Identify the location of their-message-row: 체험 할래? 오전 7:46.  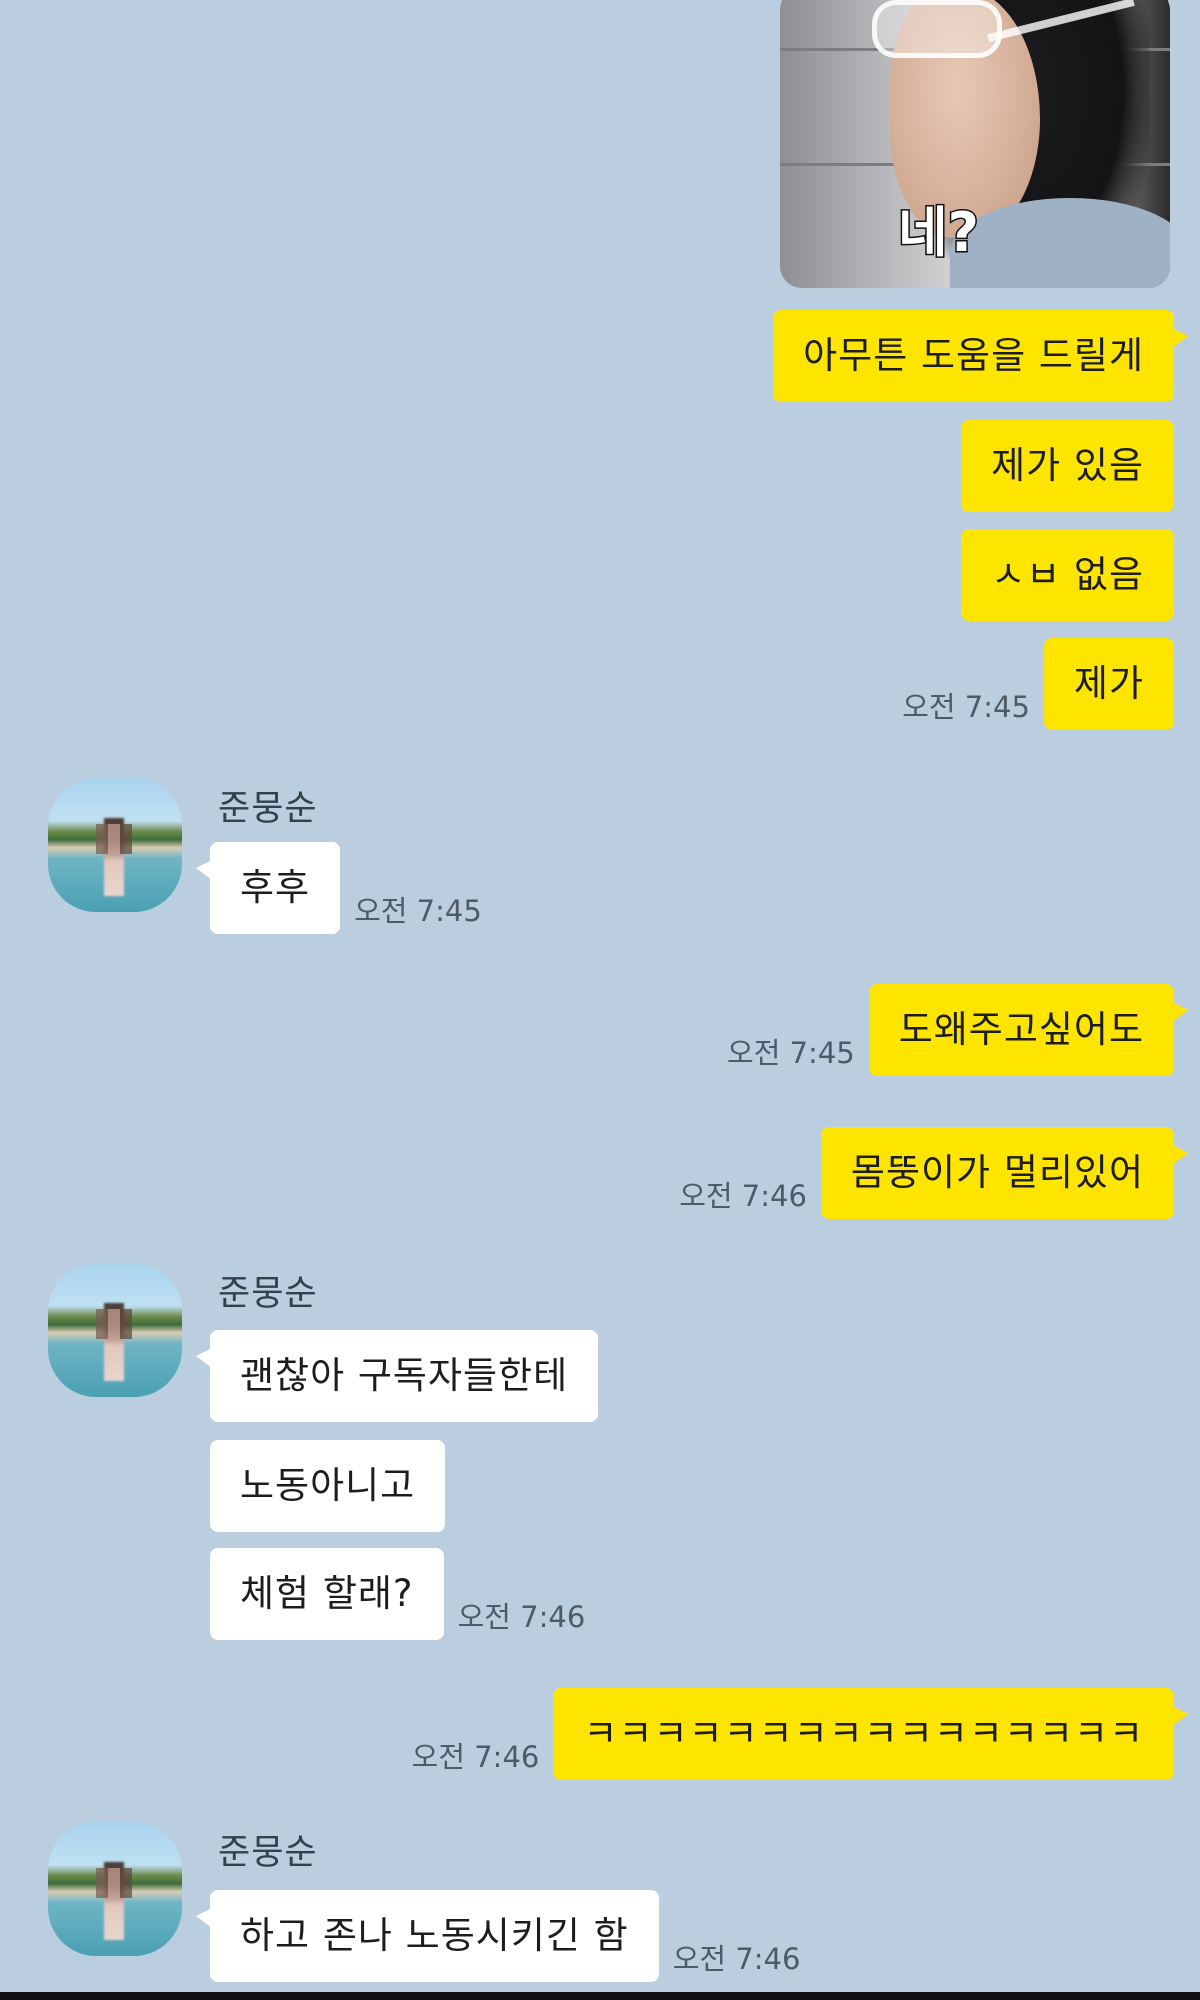
(397, 1594).